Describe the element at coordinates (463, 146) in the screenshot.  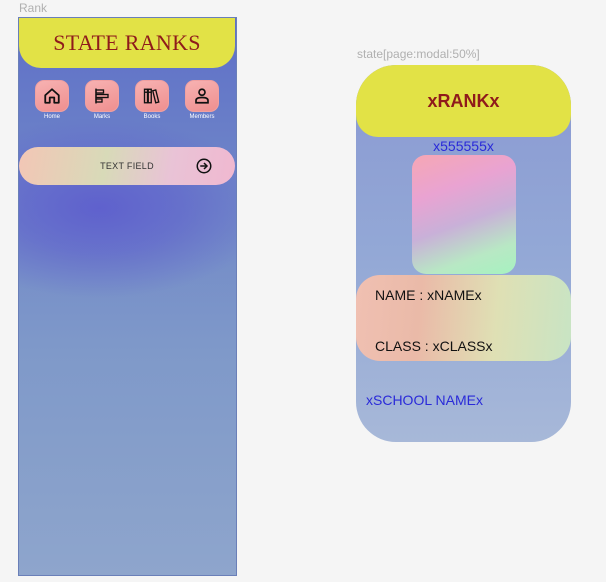
I see `student-id: x555555x` at that location.